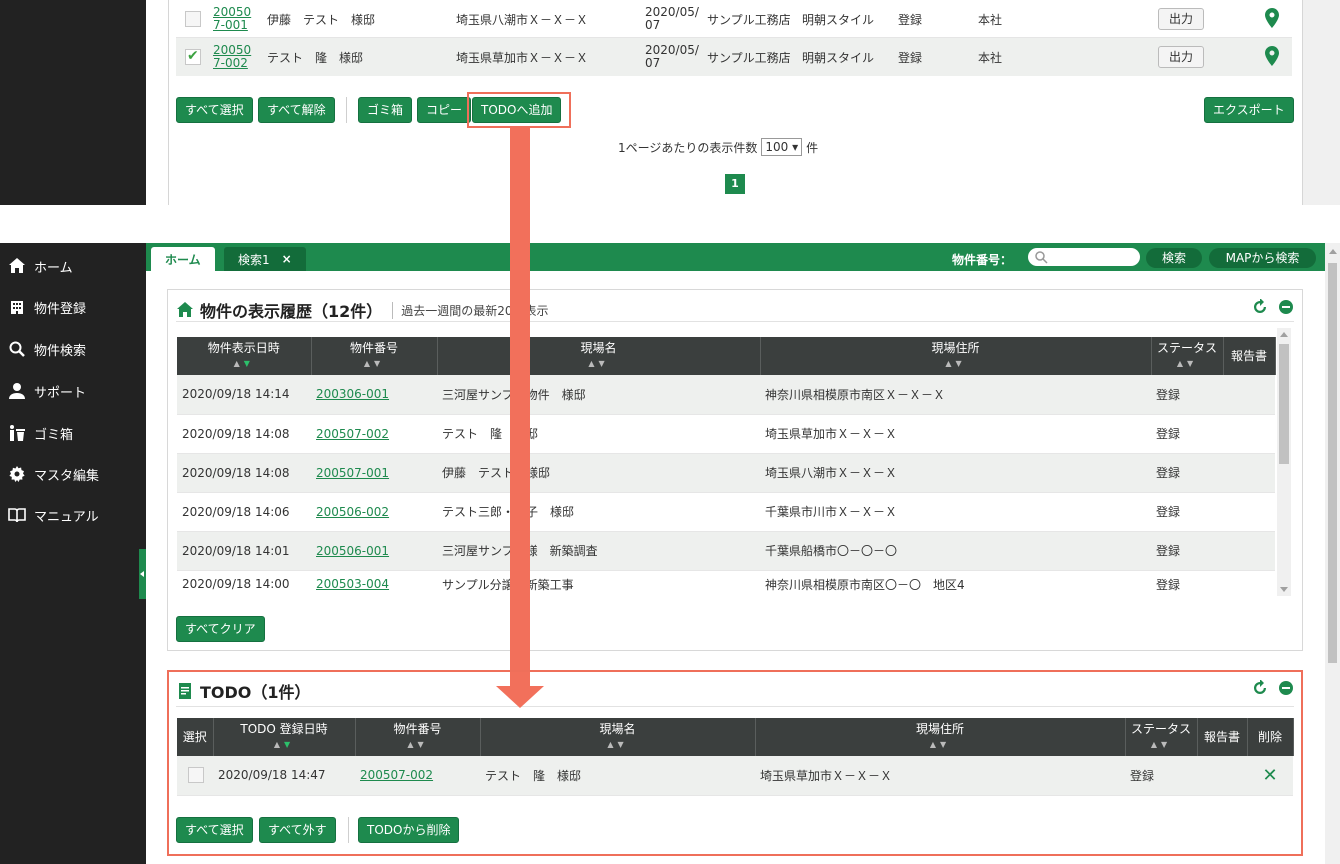 The height and width of the screenshot is (864, 1340). Describe the element at coordinates (73, 102) in the screenshot. I see `sidebar-fragment` at that location.